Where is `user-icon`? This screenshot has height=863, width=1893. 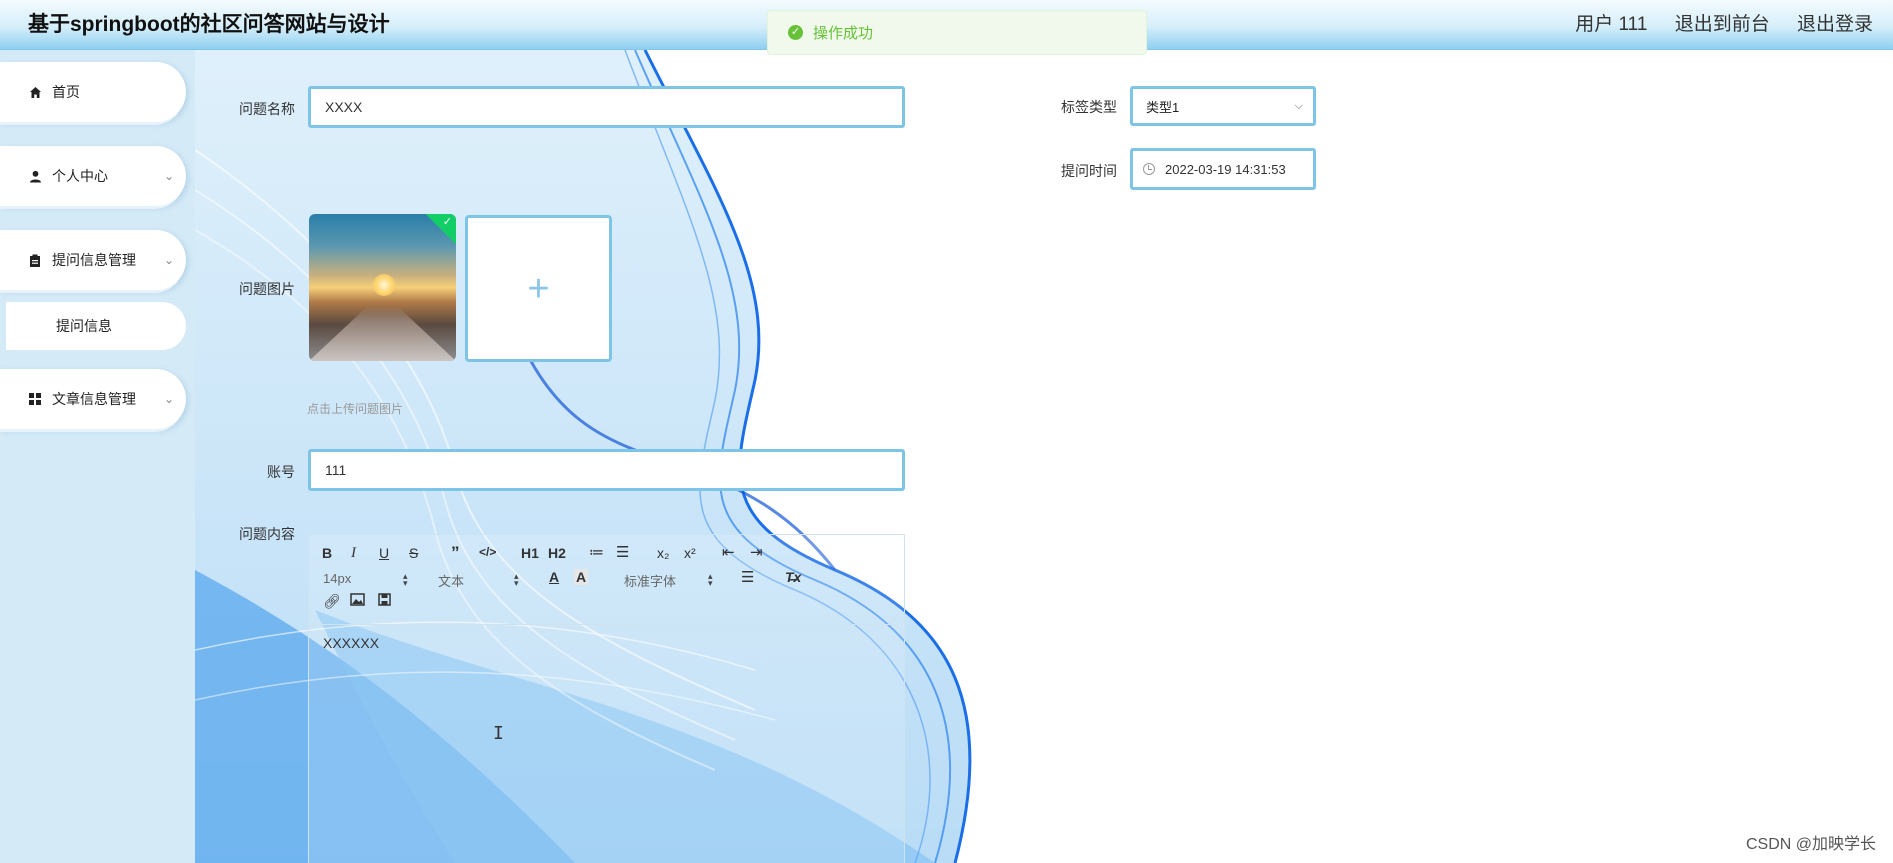
user-icon is located at coordinates (35, 176).